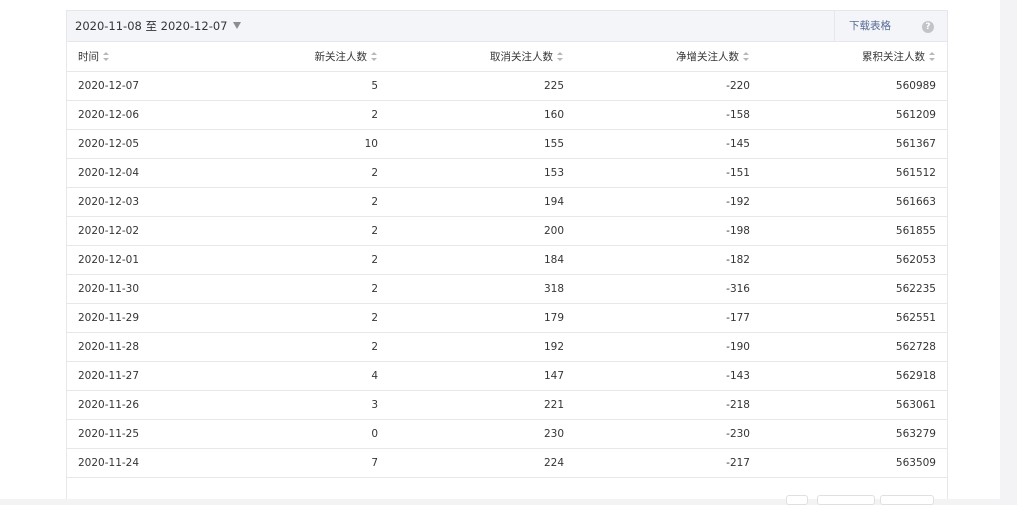  Describe the element at coordinates (928, 27) in the screenshot. I see `help-icon: ?` at that location.